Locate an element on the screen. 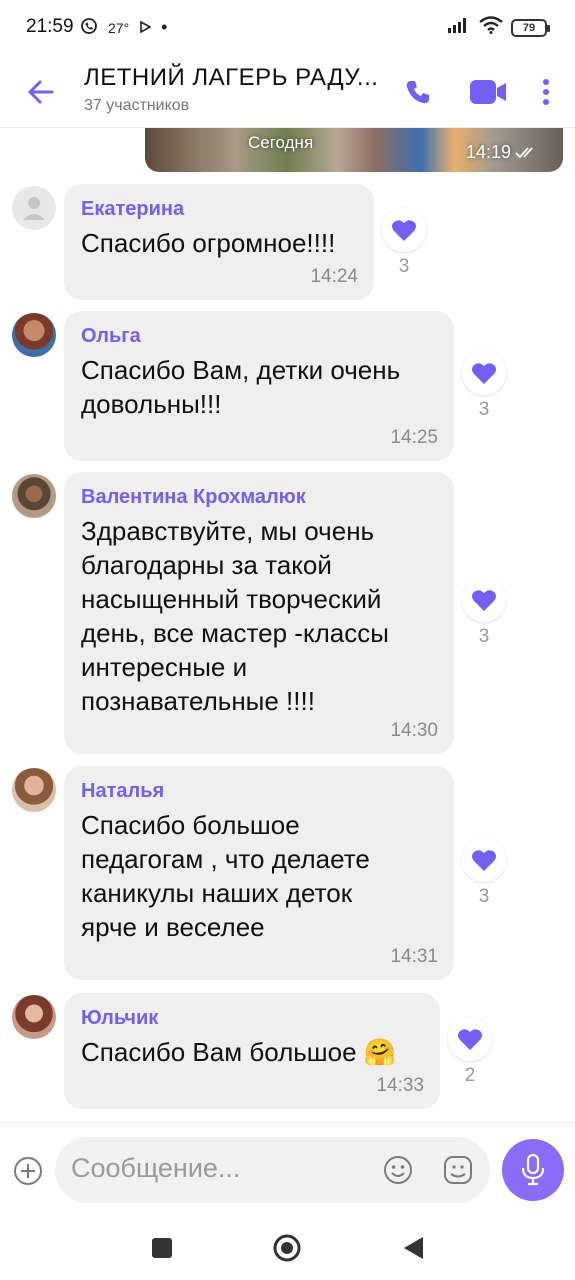 The image size is (575, 1280). back-button is located at coordinates (40, 92).